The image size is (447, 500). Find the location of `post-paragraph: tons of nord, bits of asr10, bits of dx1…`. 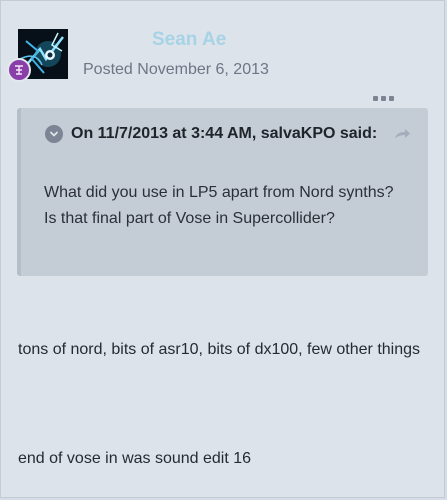

post-paragraph: tons of nord, bits of asr10, bits of dx1… is located at coordinates (219, 349).